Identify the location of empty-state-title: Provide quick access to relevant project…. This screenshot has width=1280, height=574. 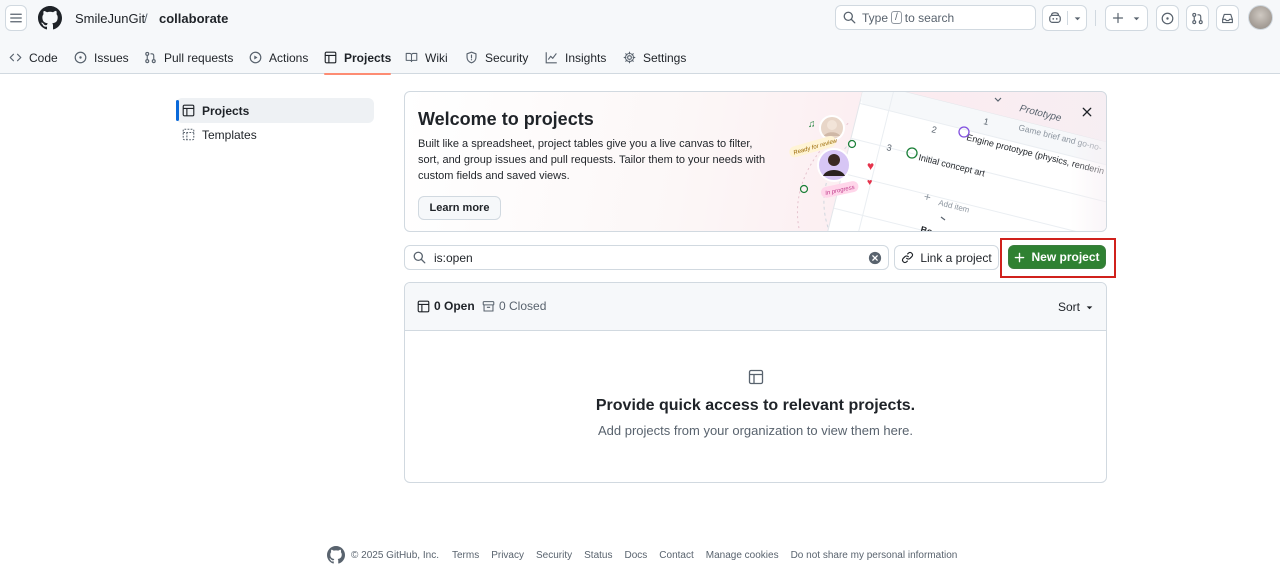
(755, 405).